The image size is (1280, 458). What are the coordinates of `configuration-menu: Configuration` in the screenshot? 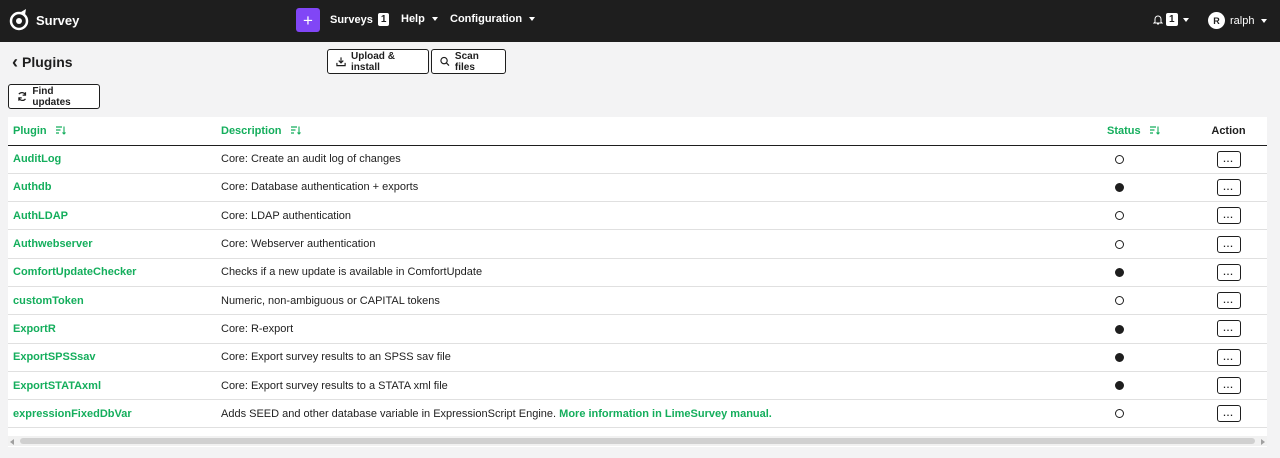 It's located at (493, 19).